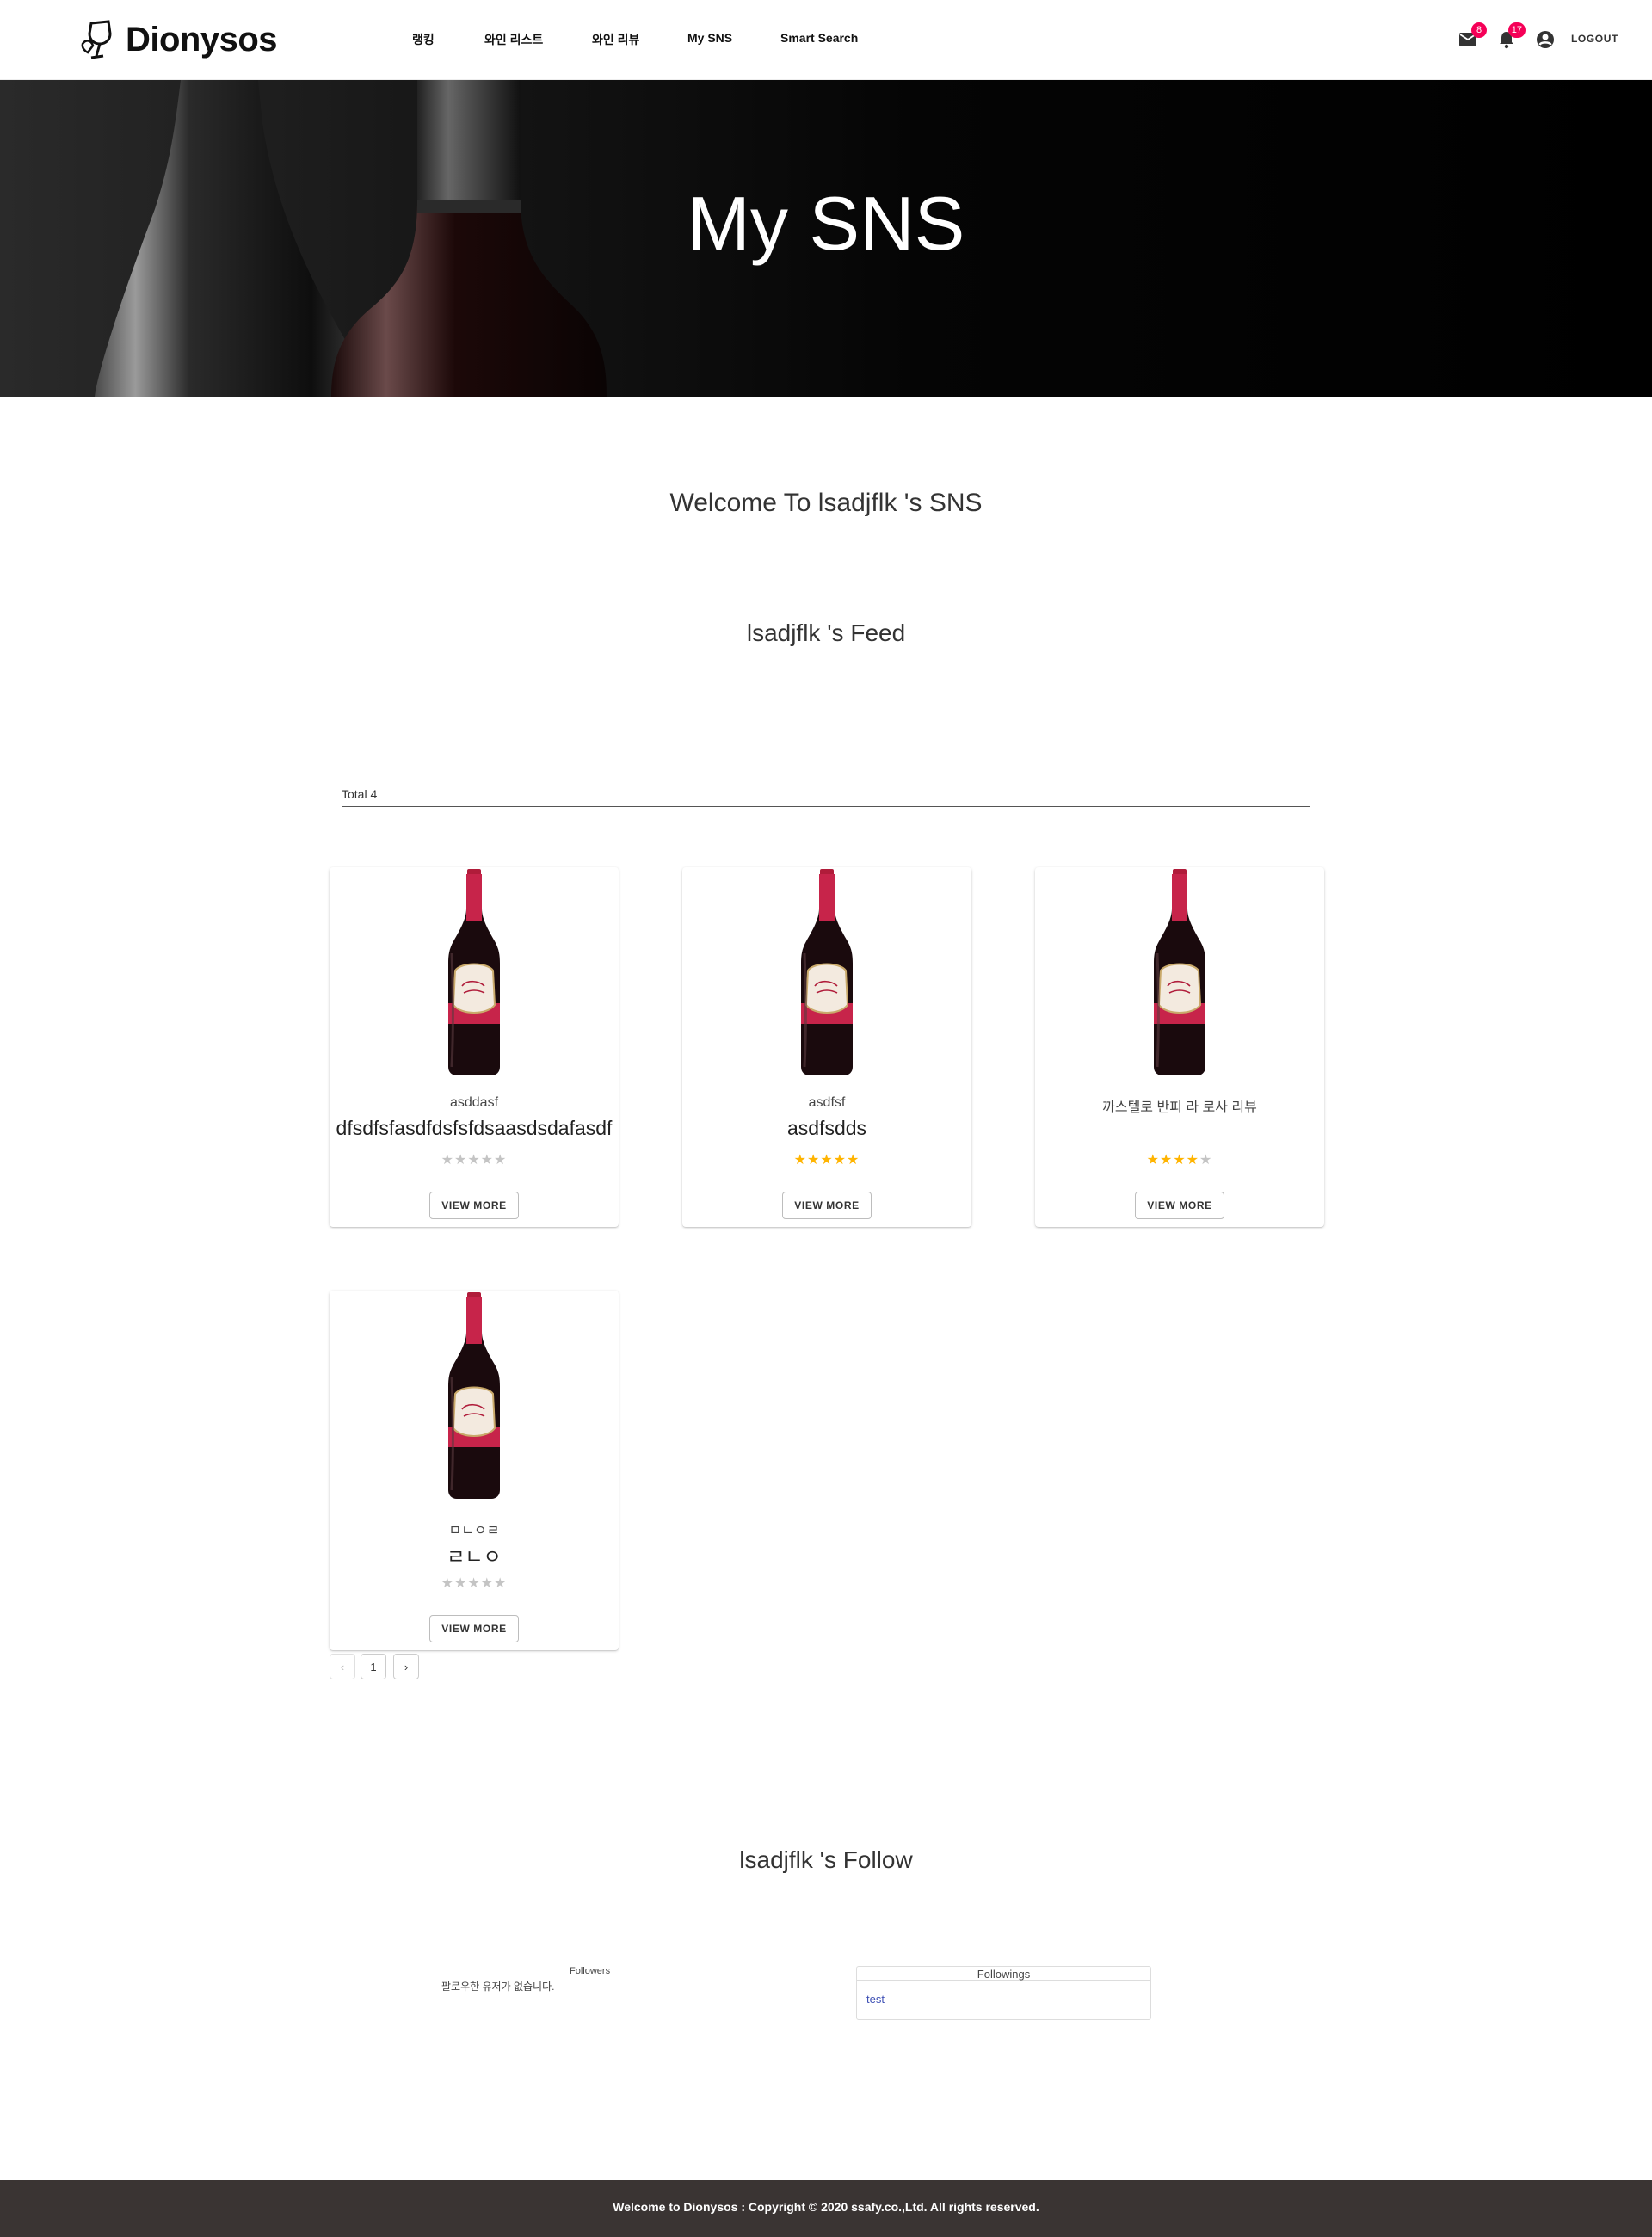  What do you see at coordinates (615, 39) in the screenshot?
I see `nav-wine-review: 와인 리뷰` at bounding box center [615, 39].